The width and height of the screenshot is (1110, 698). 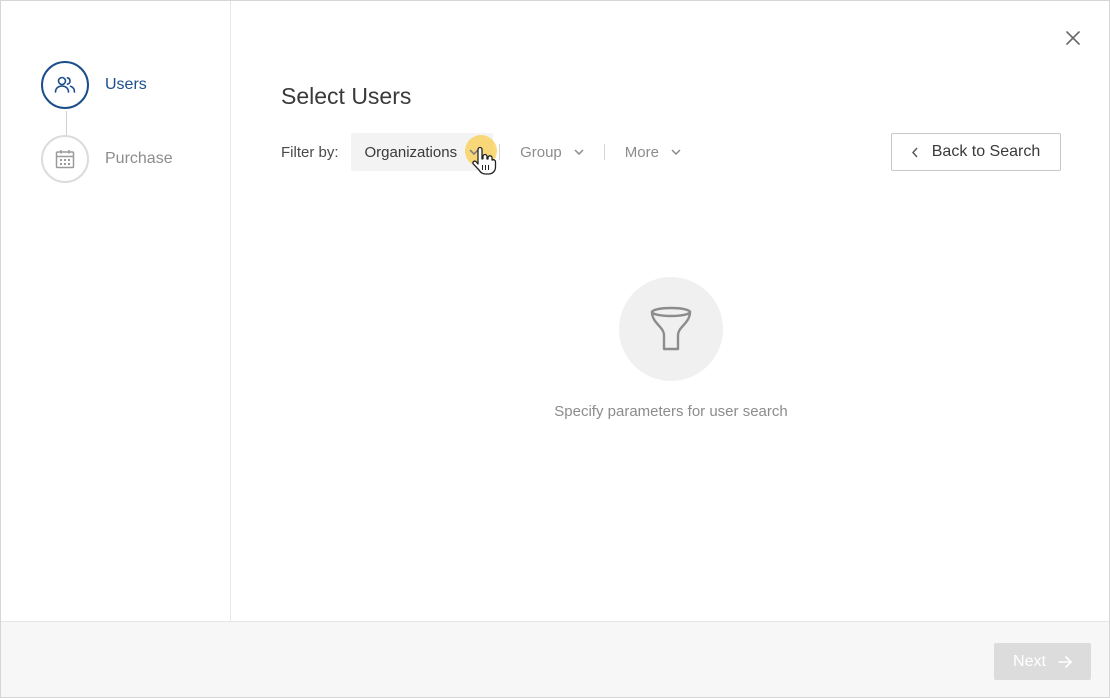 I want to click on close-button, so click(x=1073, y=38).